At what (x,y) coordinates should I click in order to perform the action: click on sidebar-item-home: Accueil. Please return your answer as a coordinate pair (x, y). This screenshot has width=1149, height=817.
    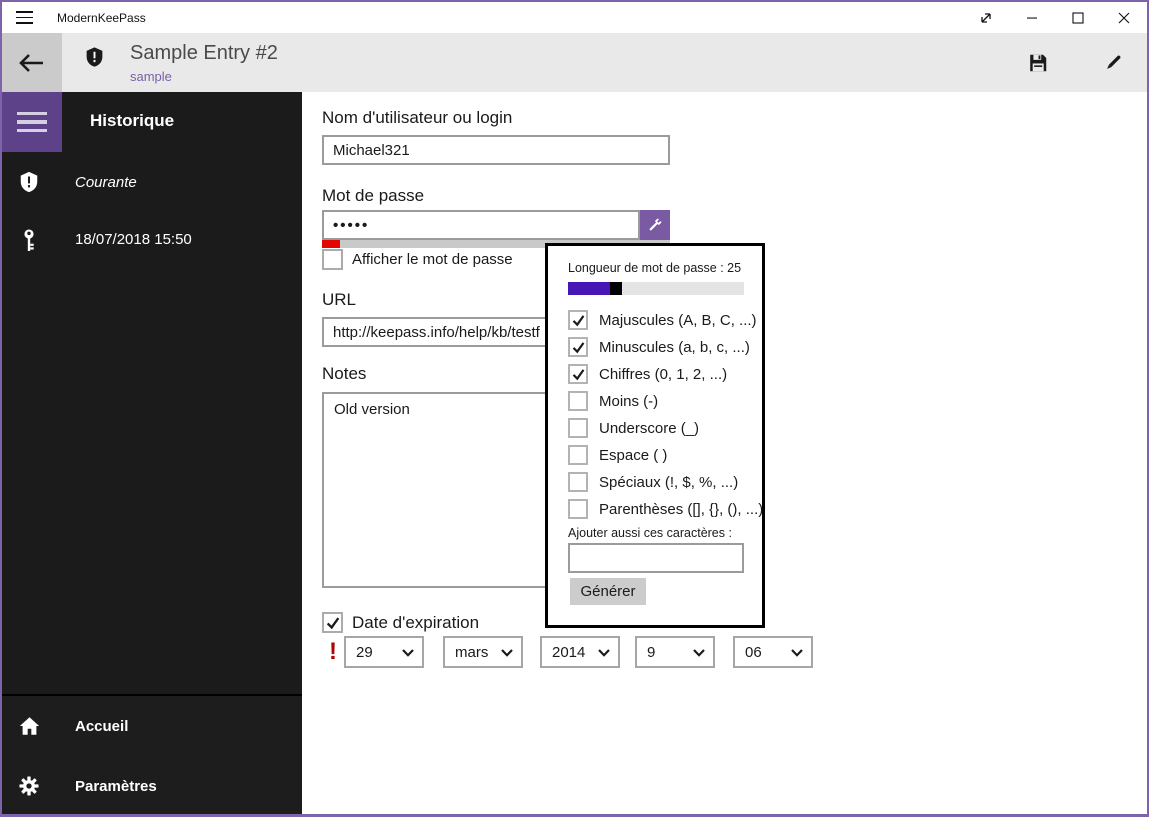
    Looking at the image, I should click on (152, 726).